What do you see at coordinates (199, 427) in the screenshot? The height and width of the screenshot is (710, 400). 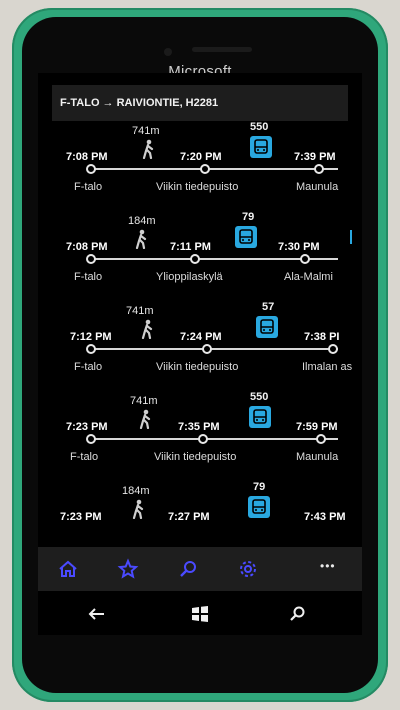 I see `transfer-time: 7:35 PM` at bounding box center [199, 427].